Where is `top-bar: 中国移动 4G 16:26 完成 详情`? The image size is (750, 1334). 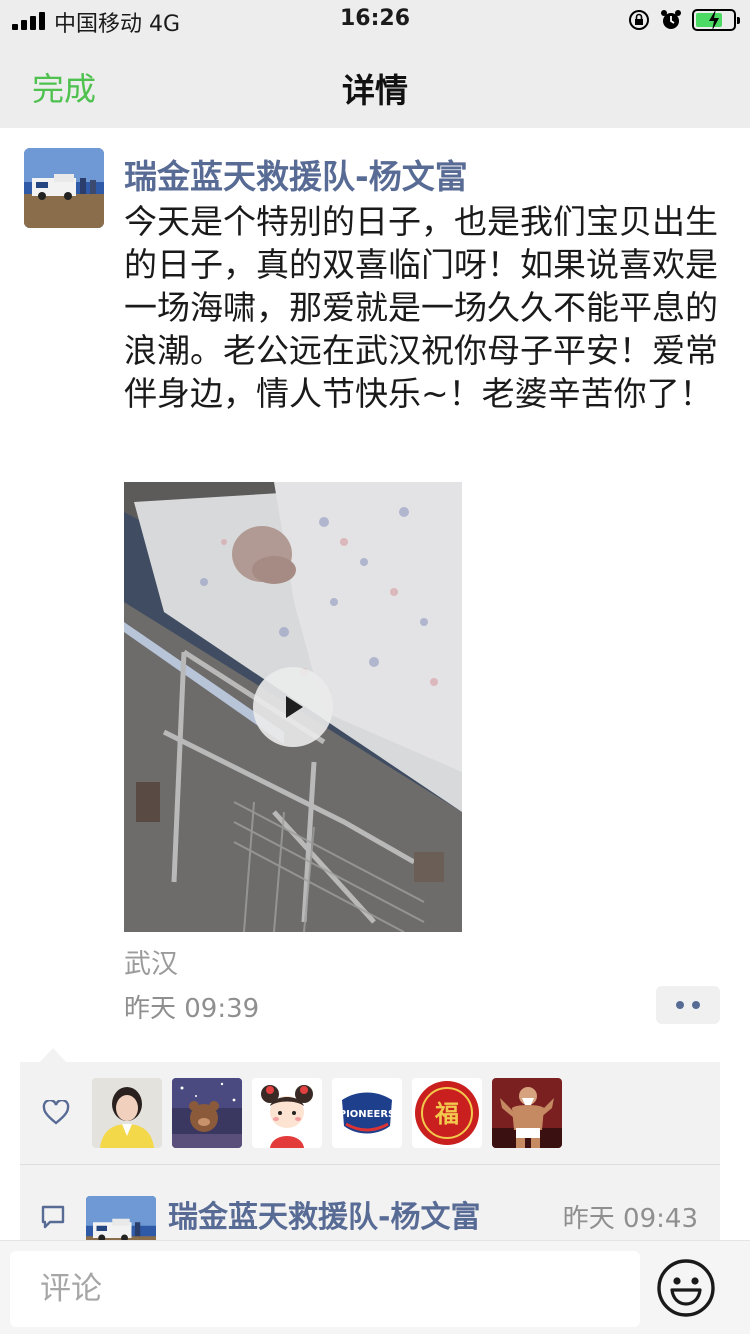 top-bar: 中国移动 4G 16:26 完成 详情 is located at coordinates (375, 64).